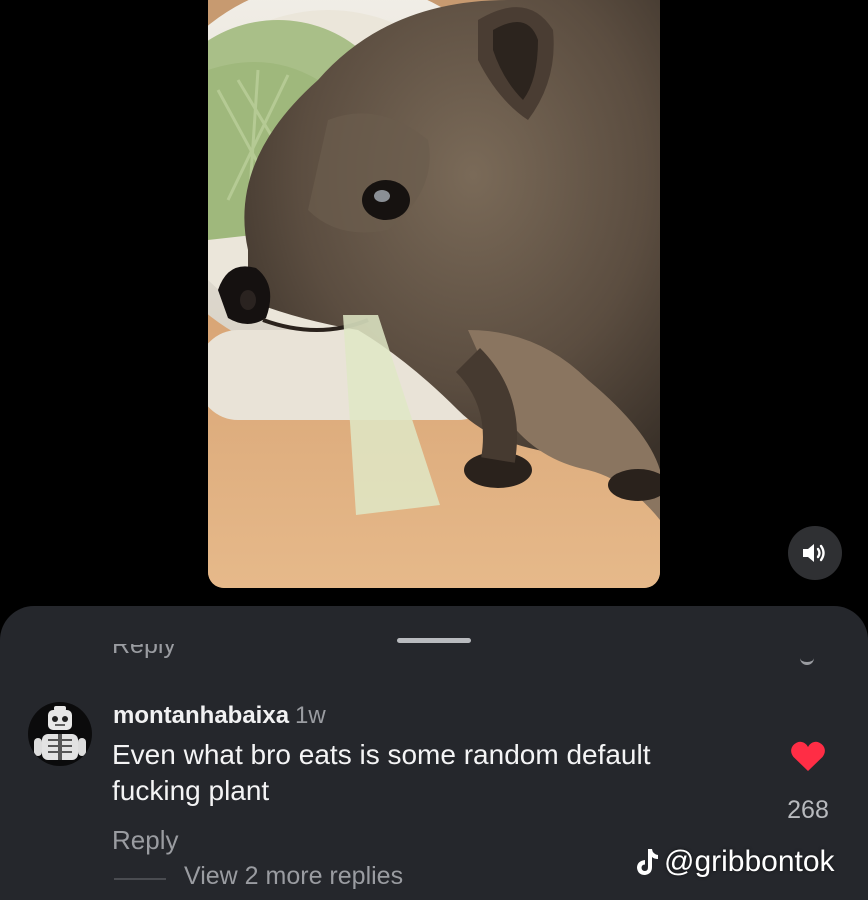  Describe the element at coordinates (807, 660) in the screenshot. I see `truncated-previous-like-count` at that location.